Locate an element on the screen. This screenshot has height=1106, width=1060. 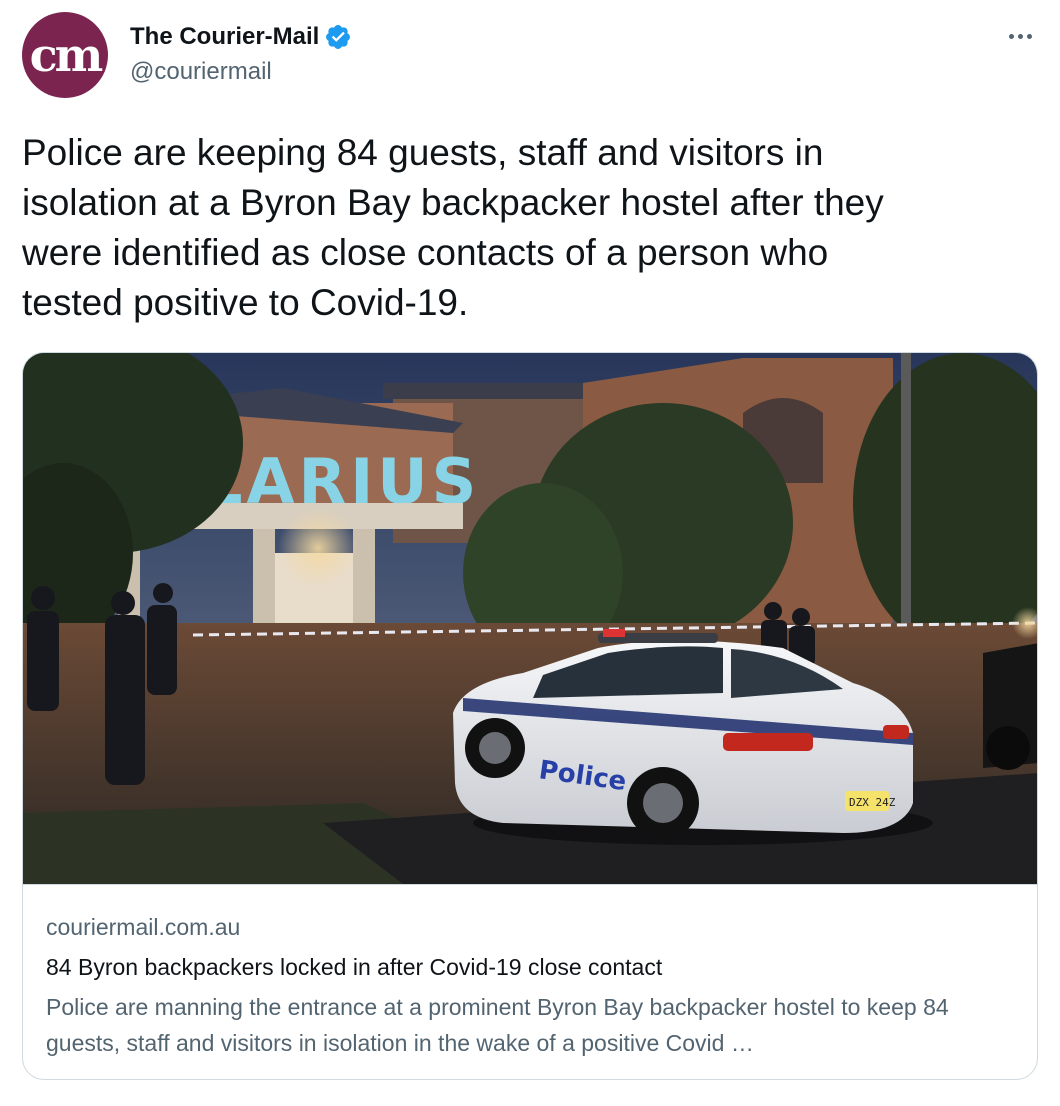
author-name-row: The Courier-Mail is located at coordinates (241, 37).